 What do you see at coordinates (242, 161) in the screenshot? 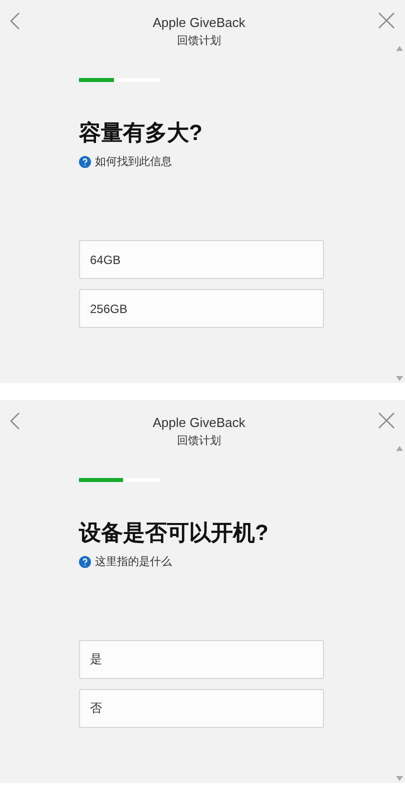
I see `help-link: 如何找到此信息` at bounding box center [242, 161].